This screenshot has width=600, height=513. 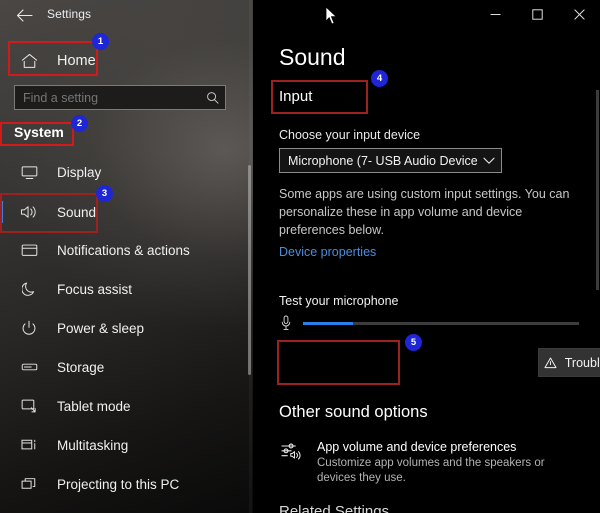 What do you see at coordinates (108, 97) in the screenshot?
I see `search-input` at bounding box center [108, 97].